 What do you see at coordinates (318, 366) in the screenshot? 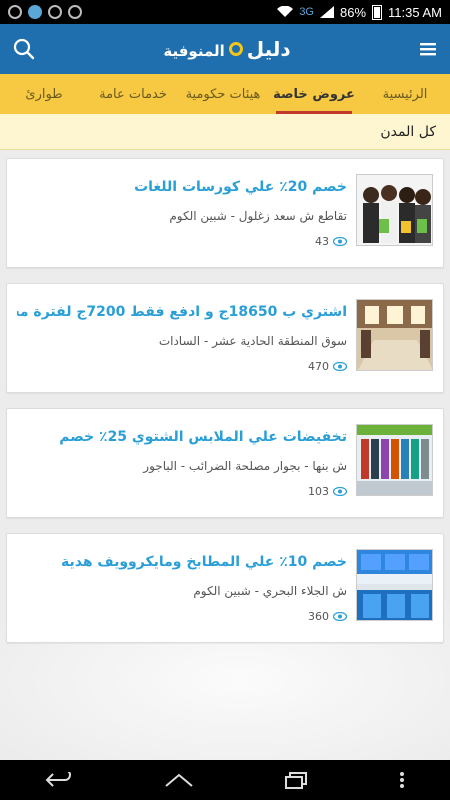
I see `view-count: 470` at bounding box center [318, 366].